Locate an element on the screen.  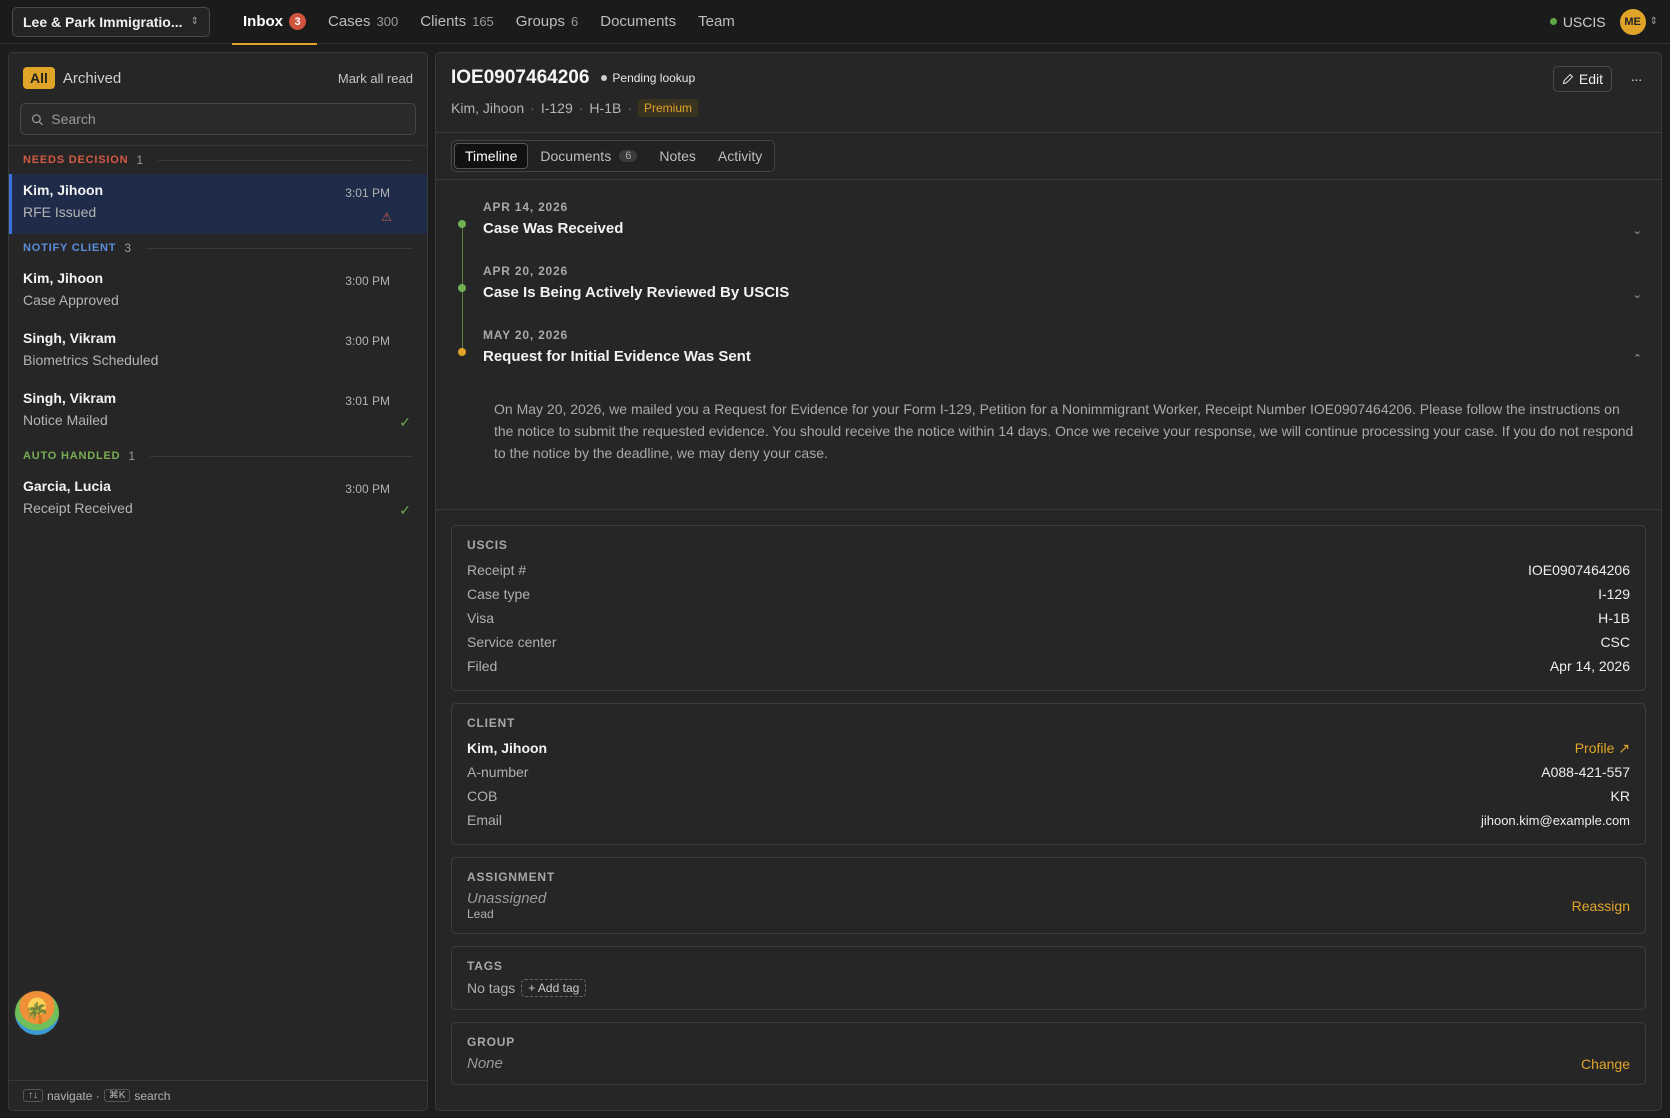
edit-button: Edit is located at coordinates (1582, 79).